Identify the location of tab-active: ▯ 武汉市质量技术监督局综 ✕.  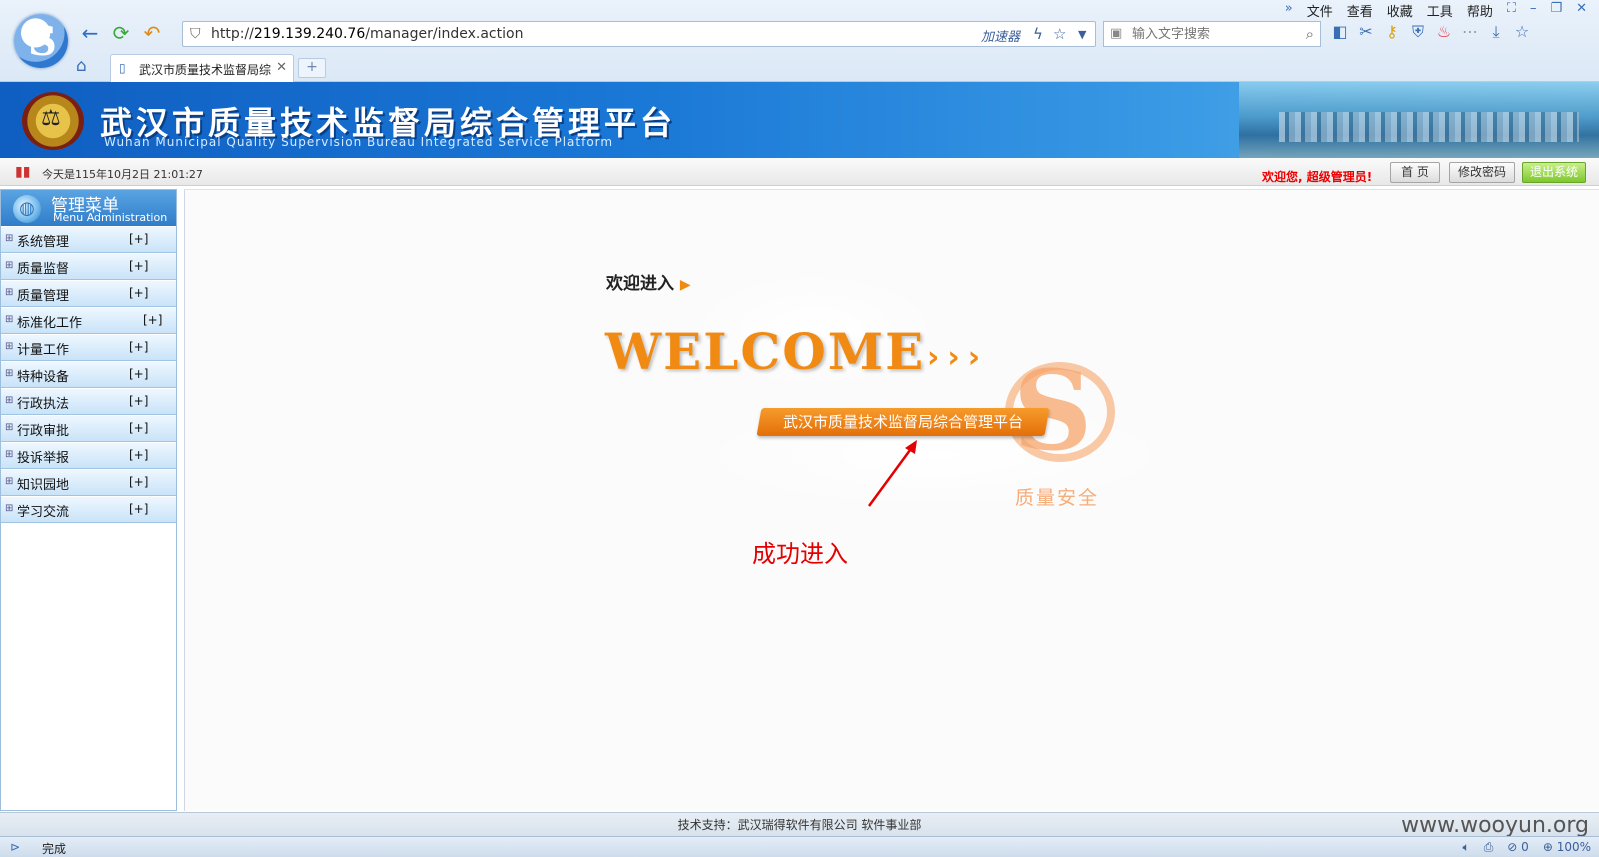
(202, 68).